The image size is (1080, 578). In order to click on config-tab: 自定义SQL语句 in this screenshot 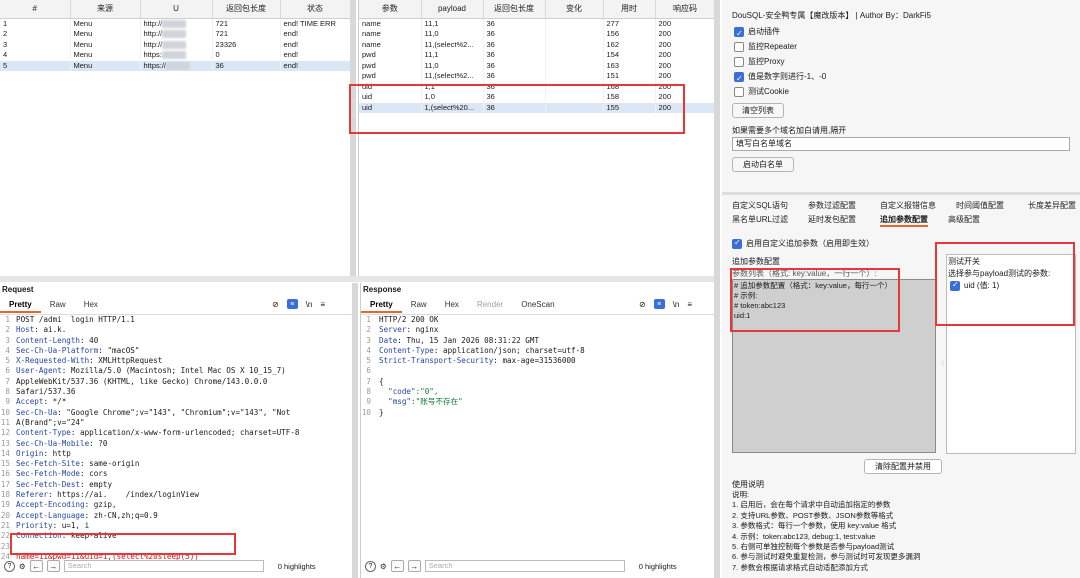, I will do `click(760, 205)`.